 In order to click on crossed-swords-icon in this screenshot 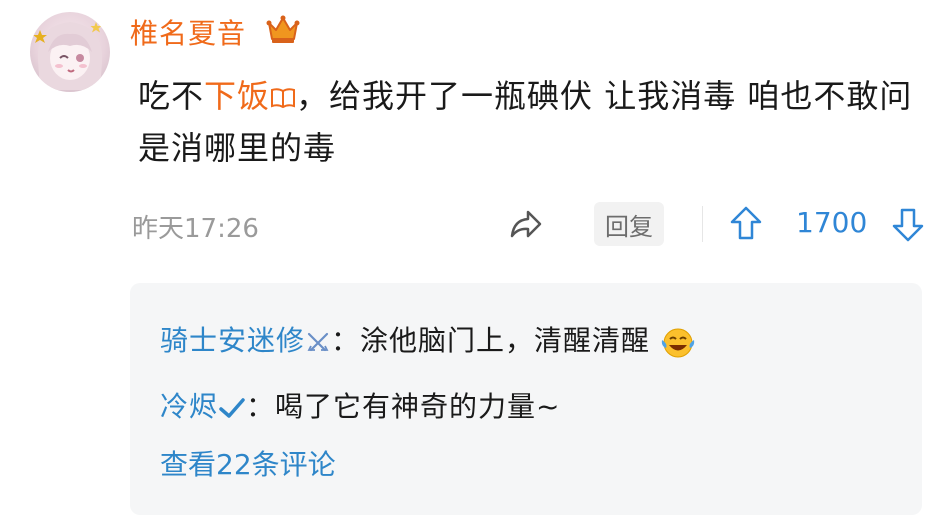, I will do `click(318, 342)`.